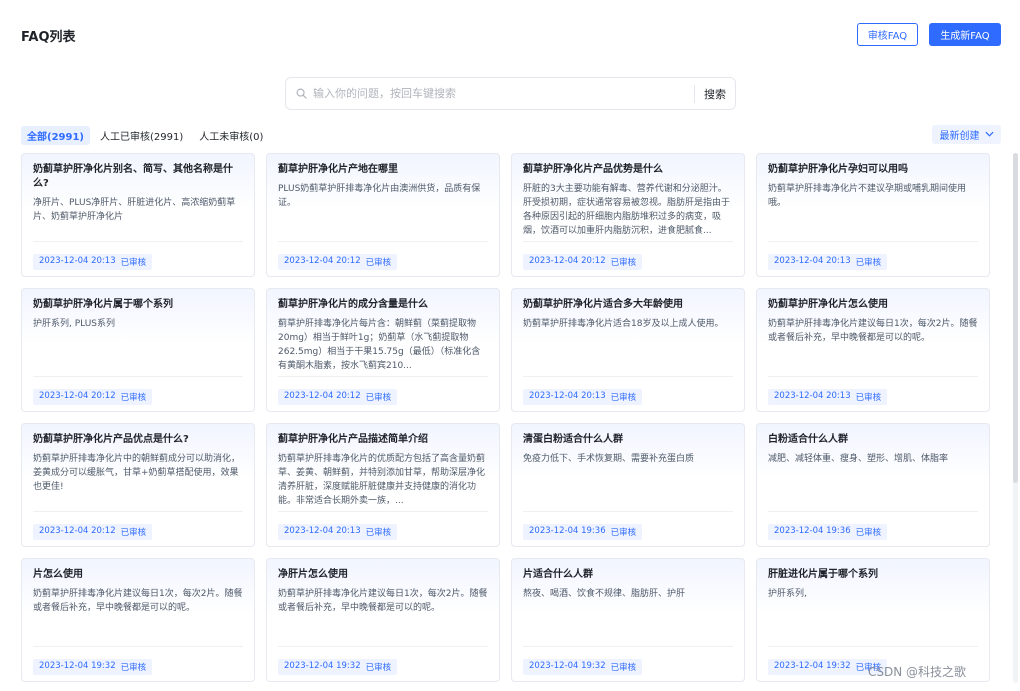 The image size is (1020, 691). I want to click on faq-question: 蓟草护肝净化片产品描述简单介绍, so click(353, 439).